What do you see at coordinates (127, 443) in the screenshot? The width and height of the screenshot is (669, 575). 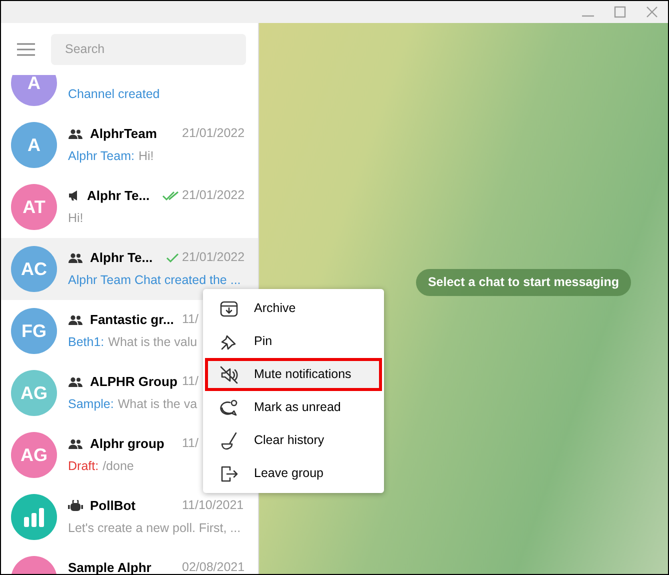 I see `chat-name: Alphr group` at bounding box center [127, 443].